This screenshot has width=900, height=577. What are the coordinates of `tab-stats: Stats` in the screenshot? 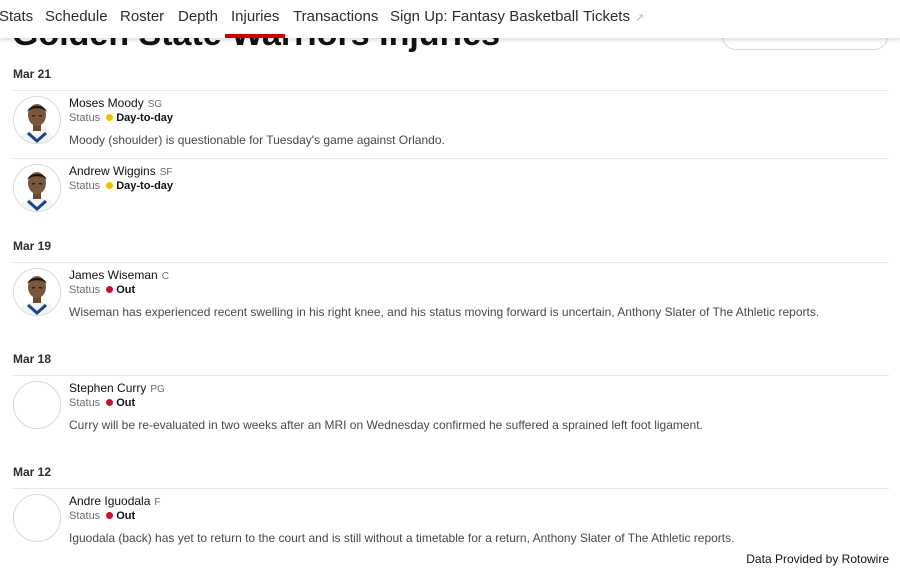 It's located at (16, 19).